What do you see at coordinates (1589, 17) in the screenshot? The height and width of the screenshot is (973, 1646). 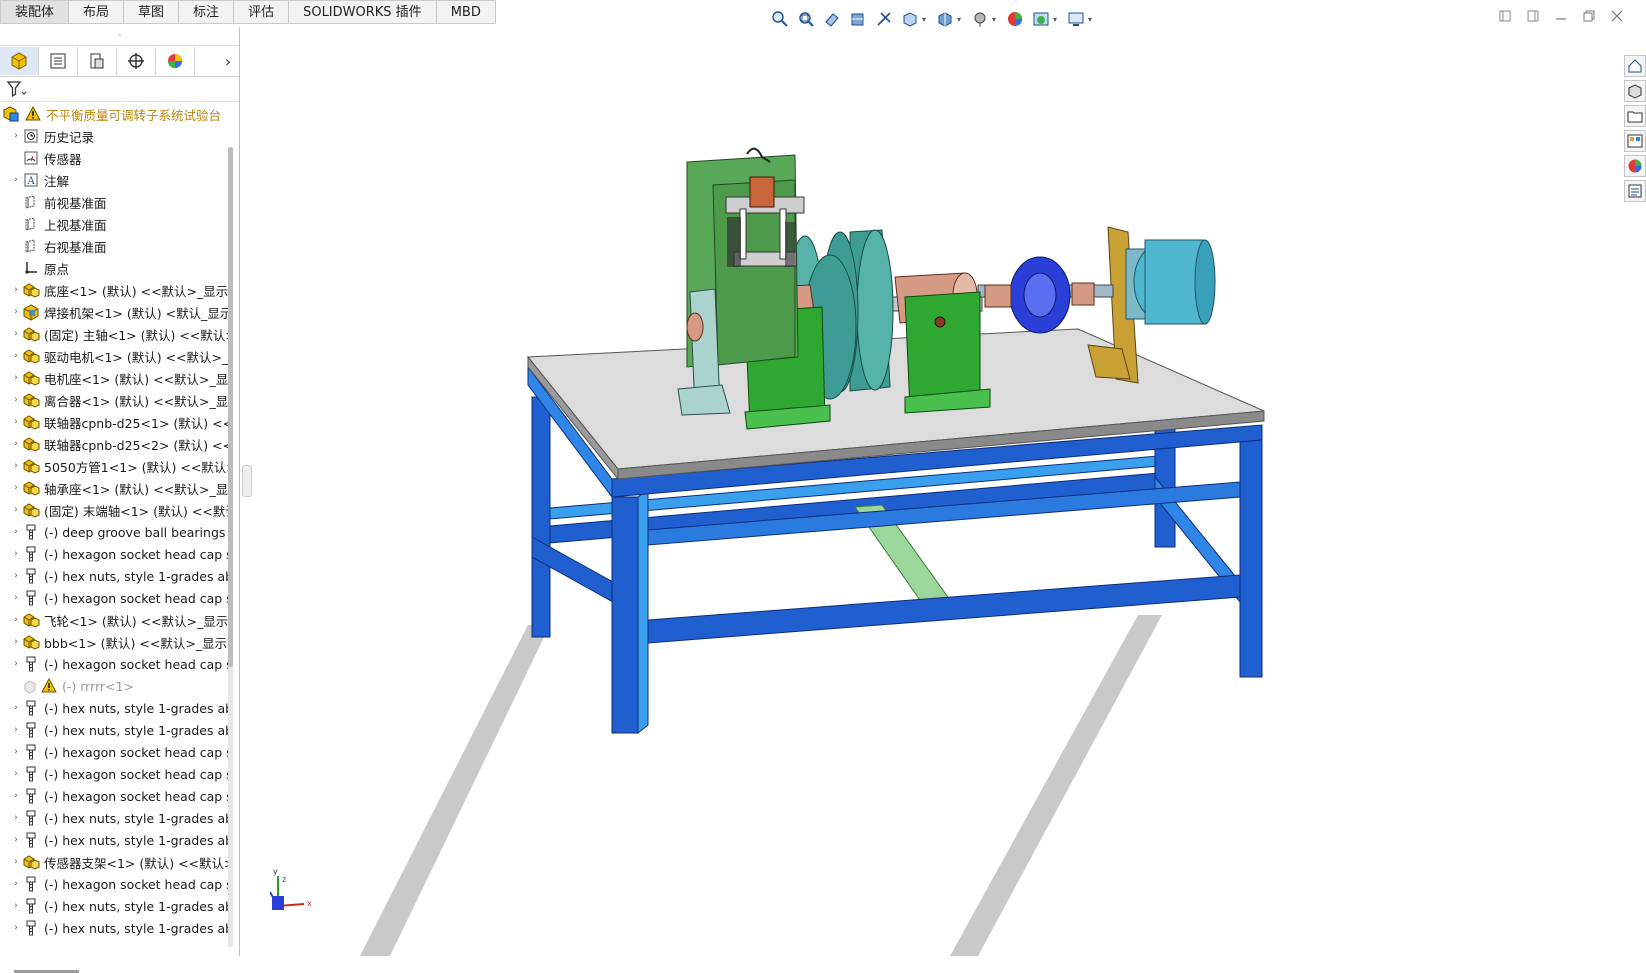 I see `maximize-icon` at bounding box center [1589, 17].